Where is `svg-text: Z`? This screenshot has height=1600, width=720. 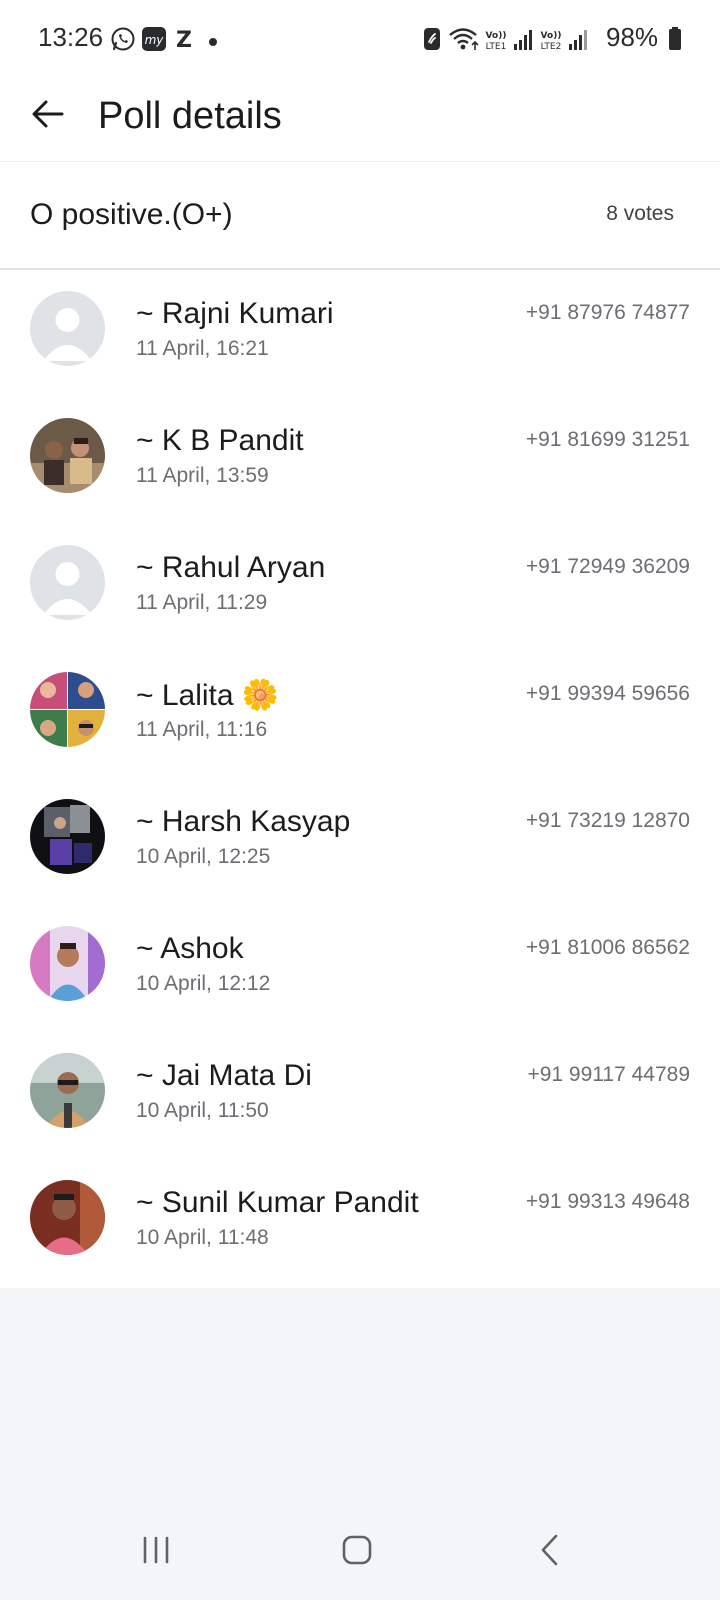
svg-text: Z is located at coordinates (184, 40).